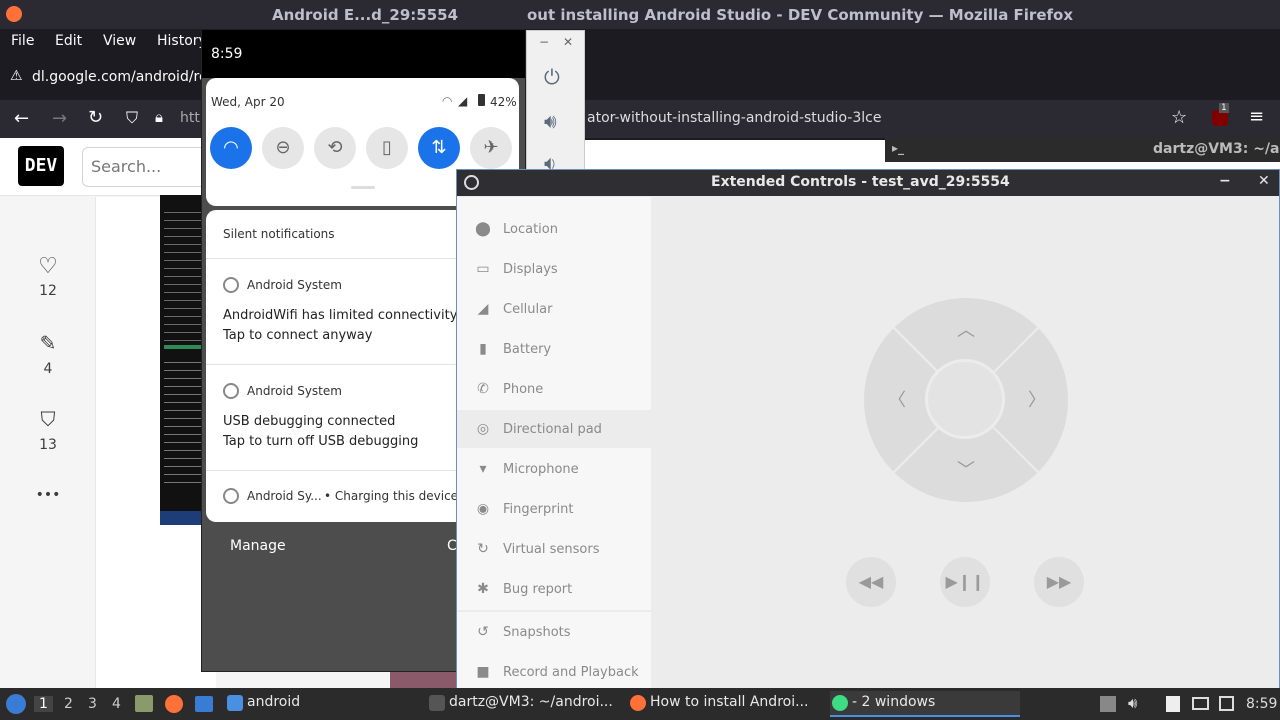 This screenshot has height=720, width=1280. What do you see at coordinates (279, 234) in the screenshot?
I see `silent-notifications-header: Silent notifications` at bounding box center [279, 234].